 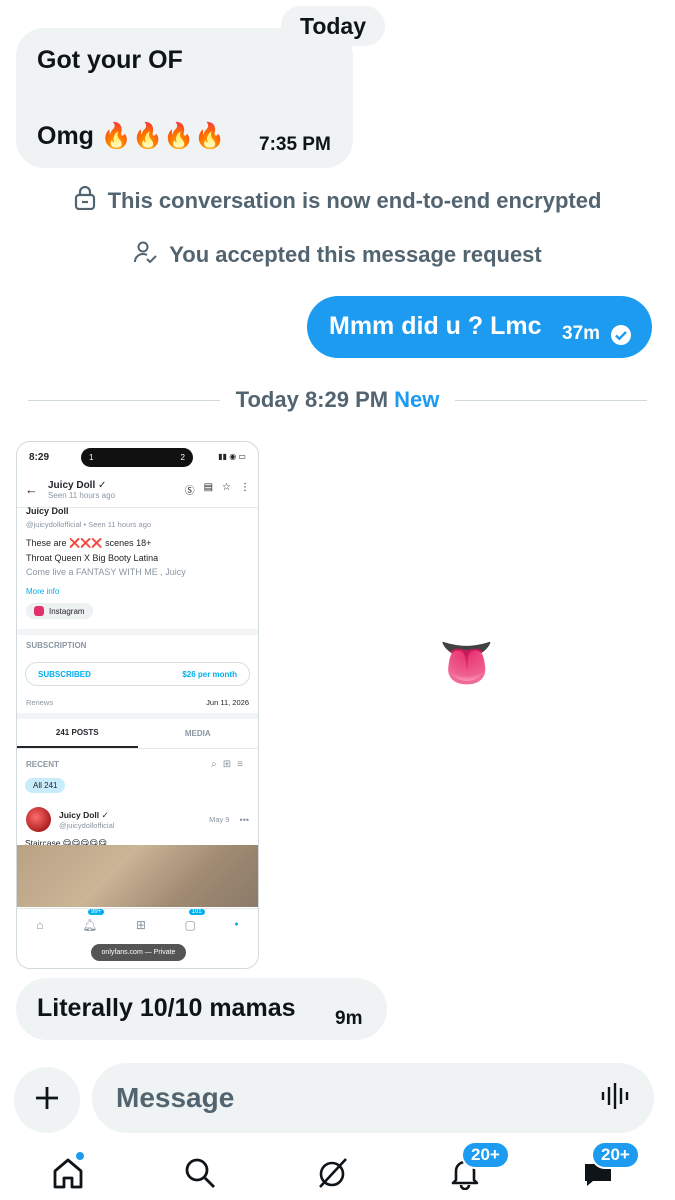 I want to click on instagram-chip: Instagram, so click(x=59, y=611).